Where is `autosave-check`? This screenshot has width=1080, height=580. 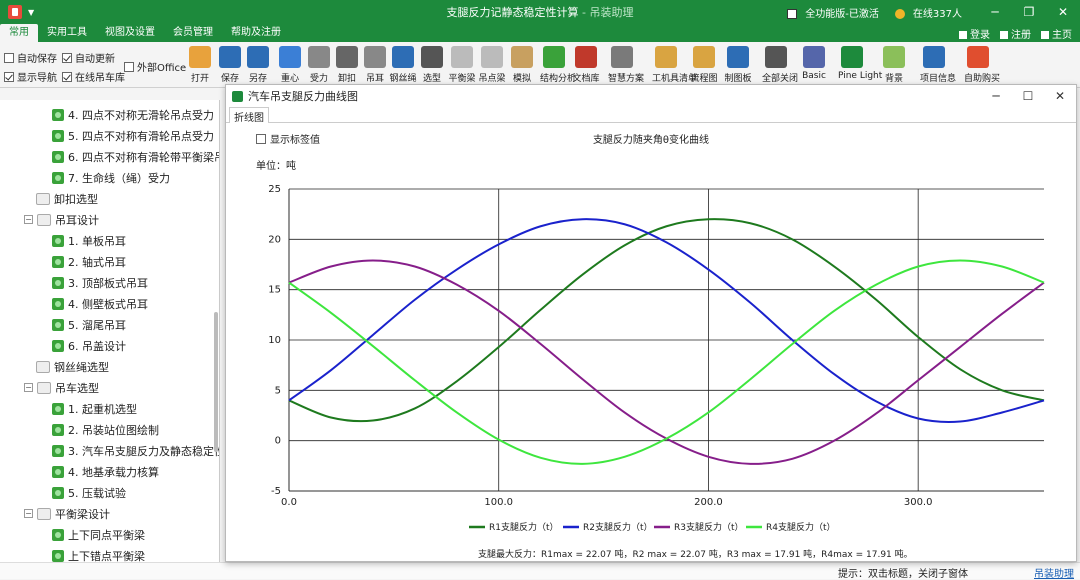 autosave-check is located at coordinates (9, 57).